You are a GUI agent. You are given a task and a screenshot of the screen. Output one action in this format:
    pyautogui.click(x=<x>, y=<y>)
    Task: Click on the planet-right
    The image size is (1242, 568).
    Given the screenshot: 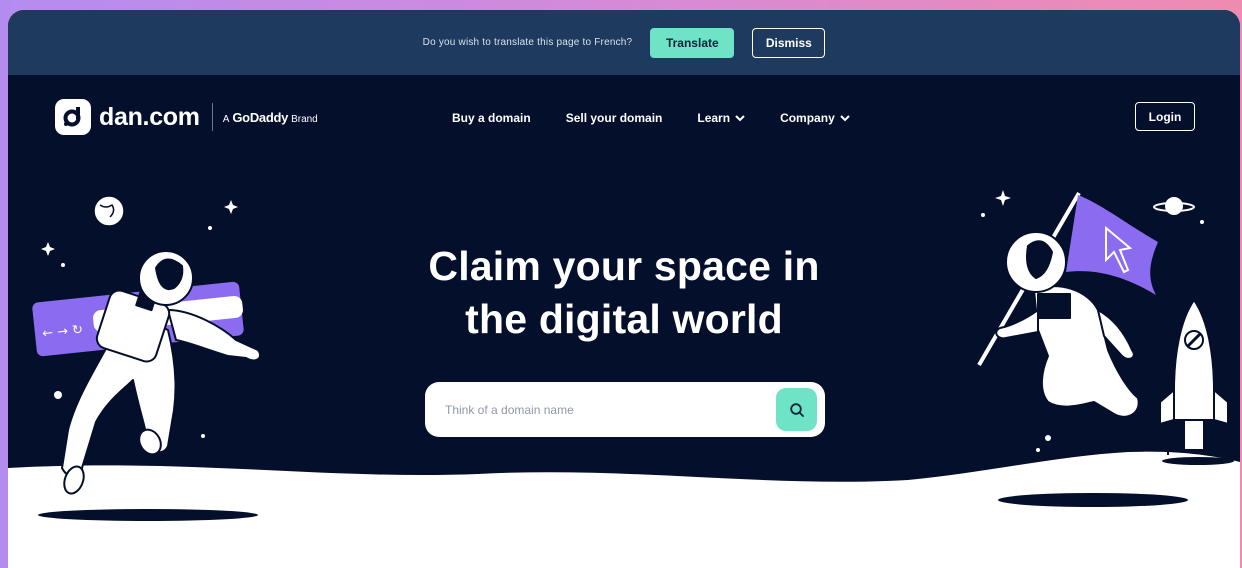 What is the action you would take?
    pyautogui.click(x=1174, y=206)
    